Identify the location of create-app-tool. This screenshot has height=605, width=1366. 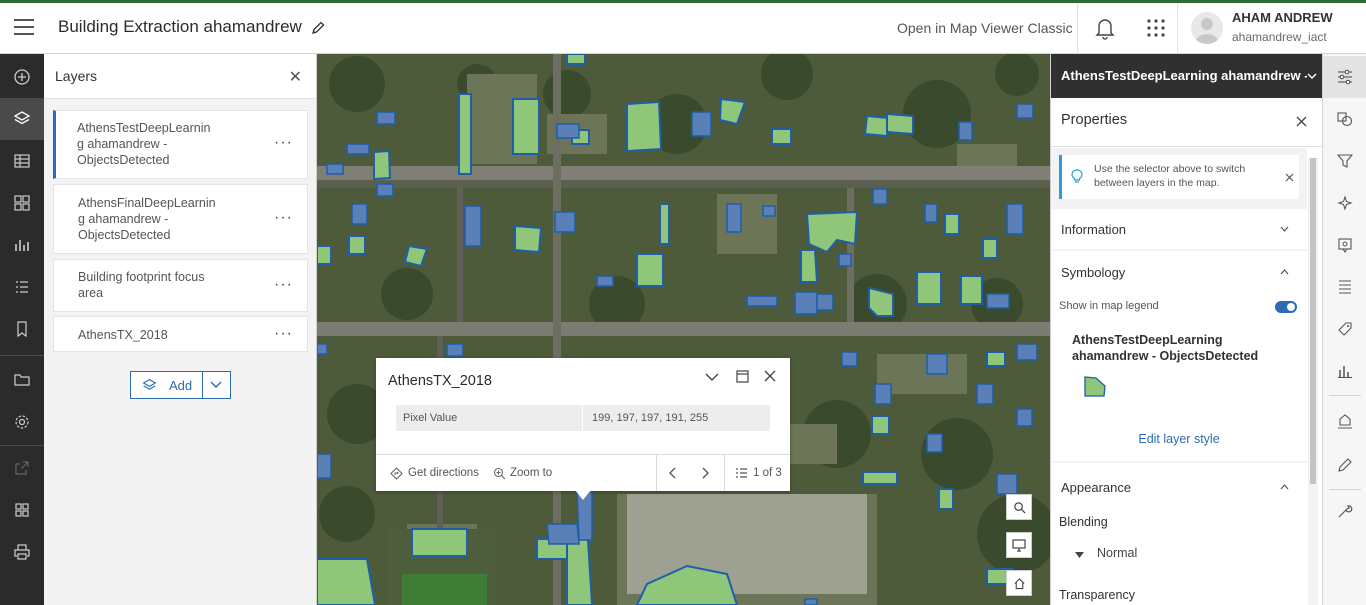
(22, 510).